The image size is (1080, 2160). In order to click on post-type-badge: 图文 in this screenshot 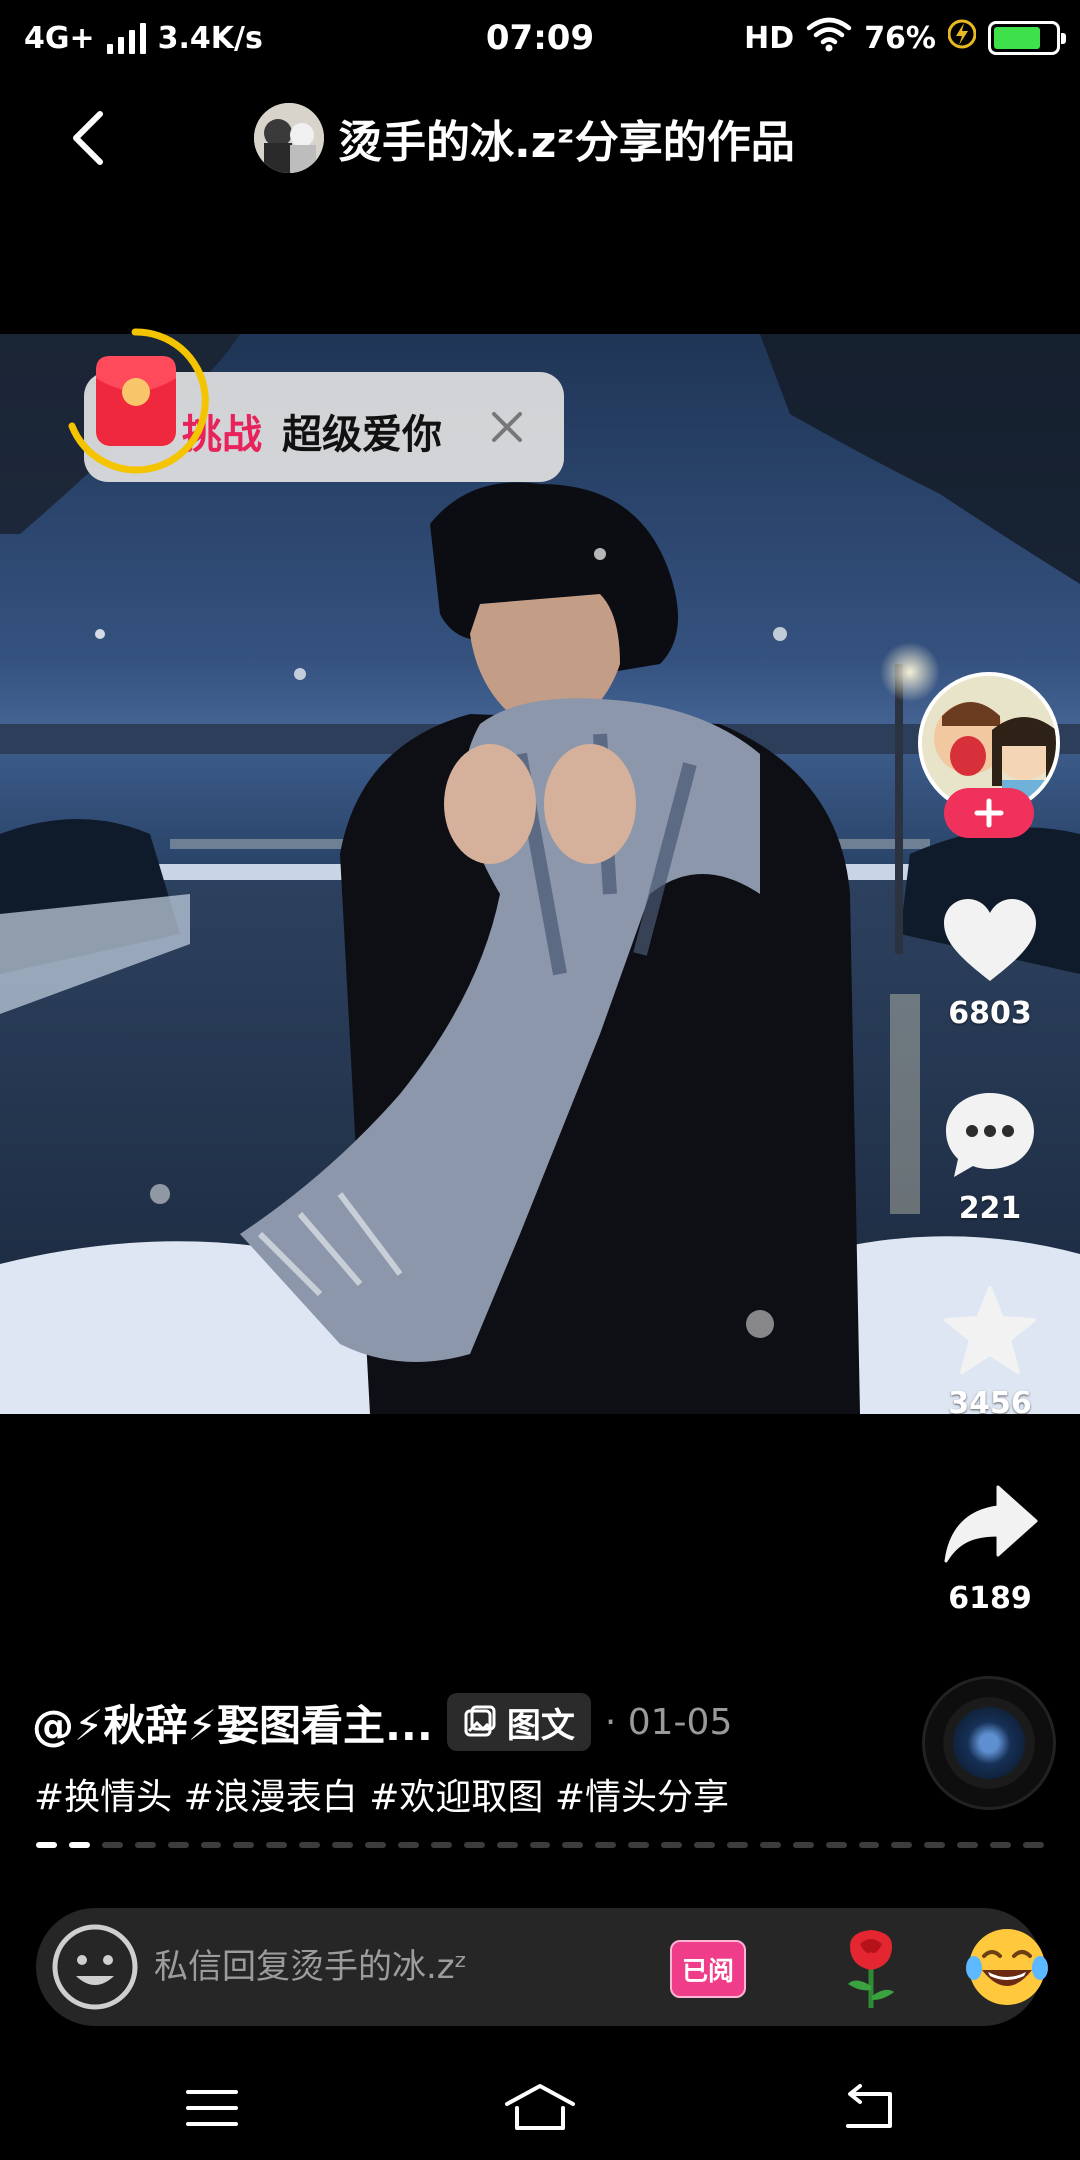, I will do `click(518, 1722)`.